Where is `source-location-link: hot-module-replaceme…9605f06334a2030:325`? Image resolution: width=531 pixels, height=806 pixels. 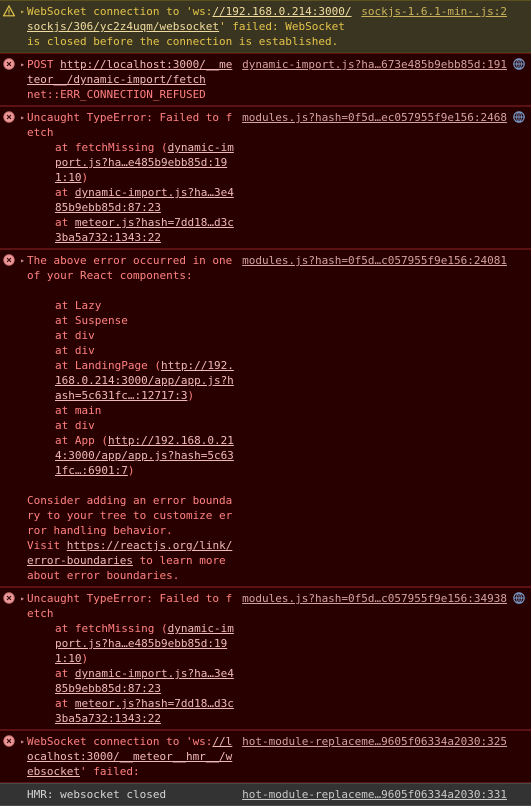 source-location-link: hot-module-replaceme…9605f06334a2030:325 is located at coordinates (374, 741).